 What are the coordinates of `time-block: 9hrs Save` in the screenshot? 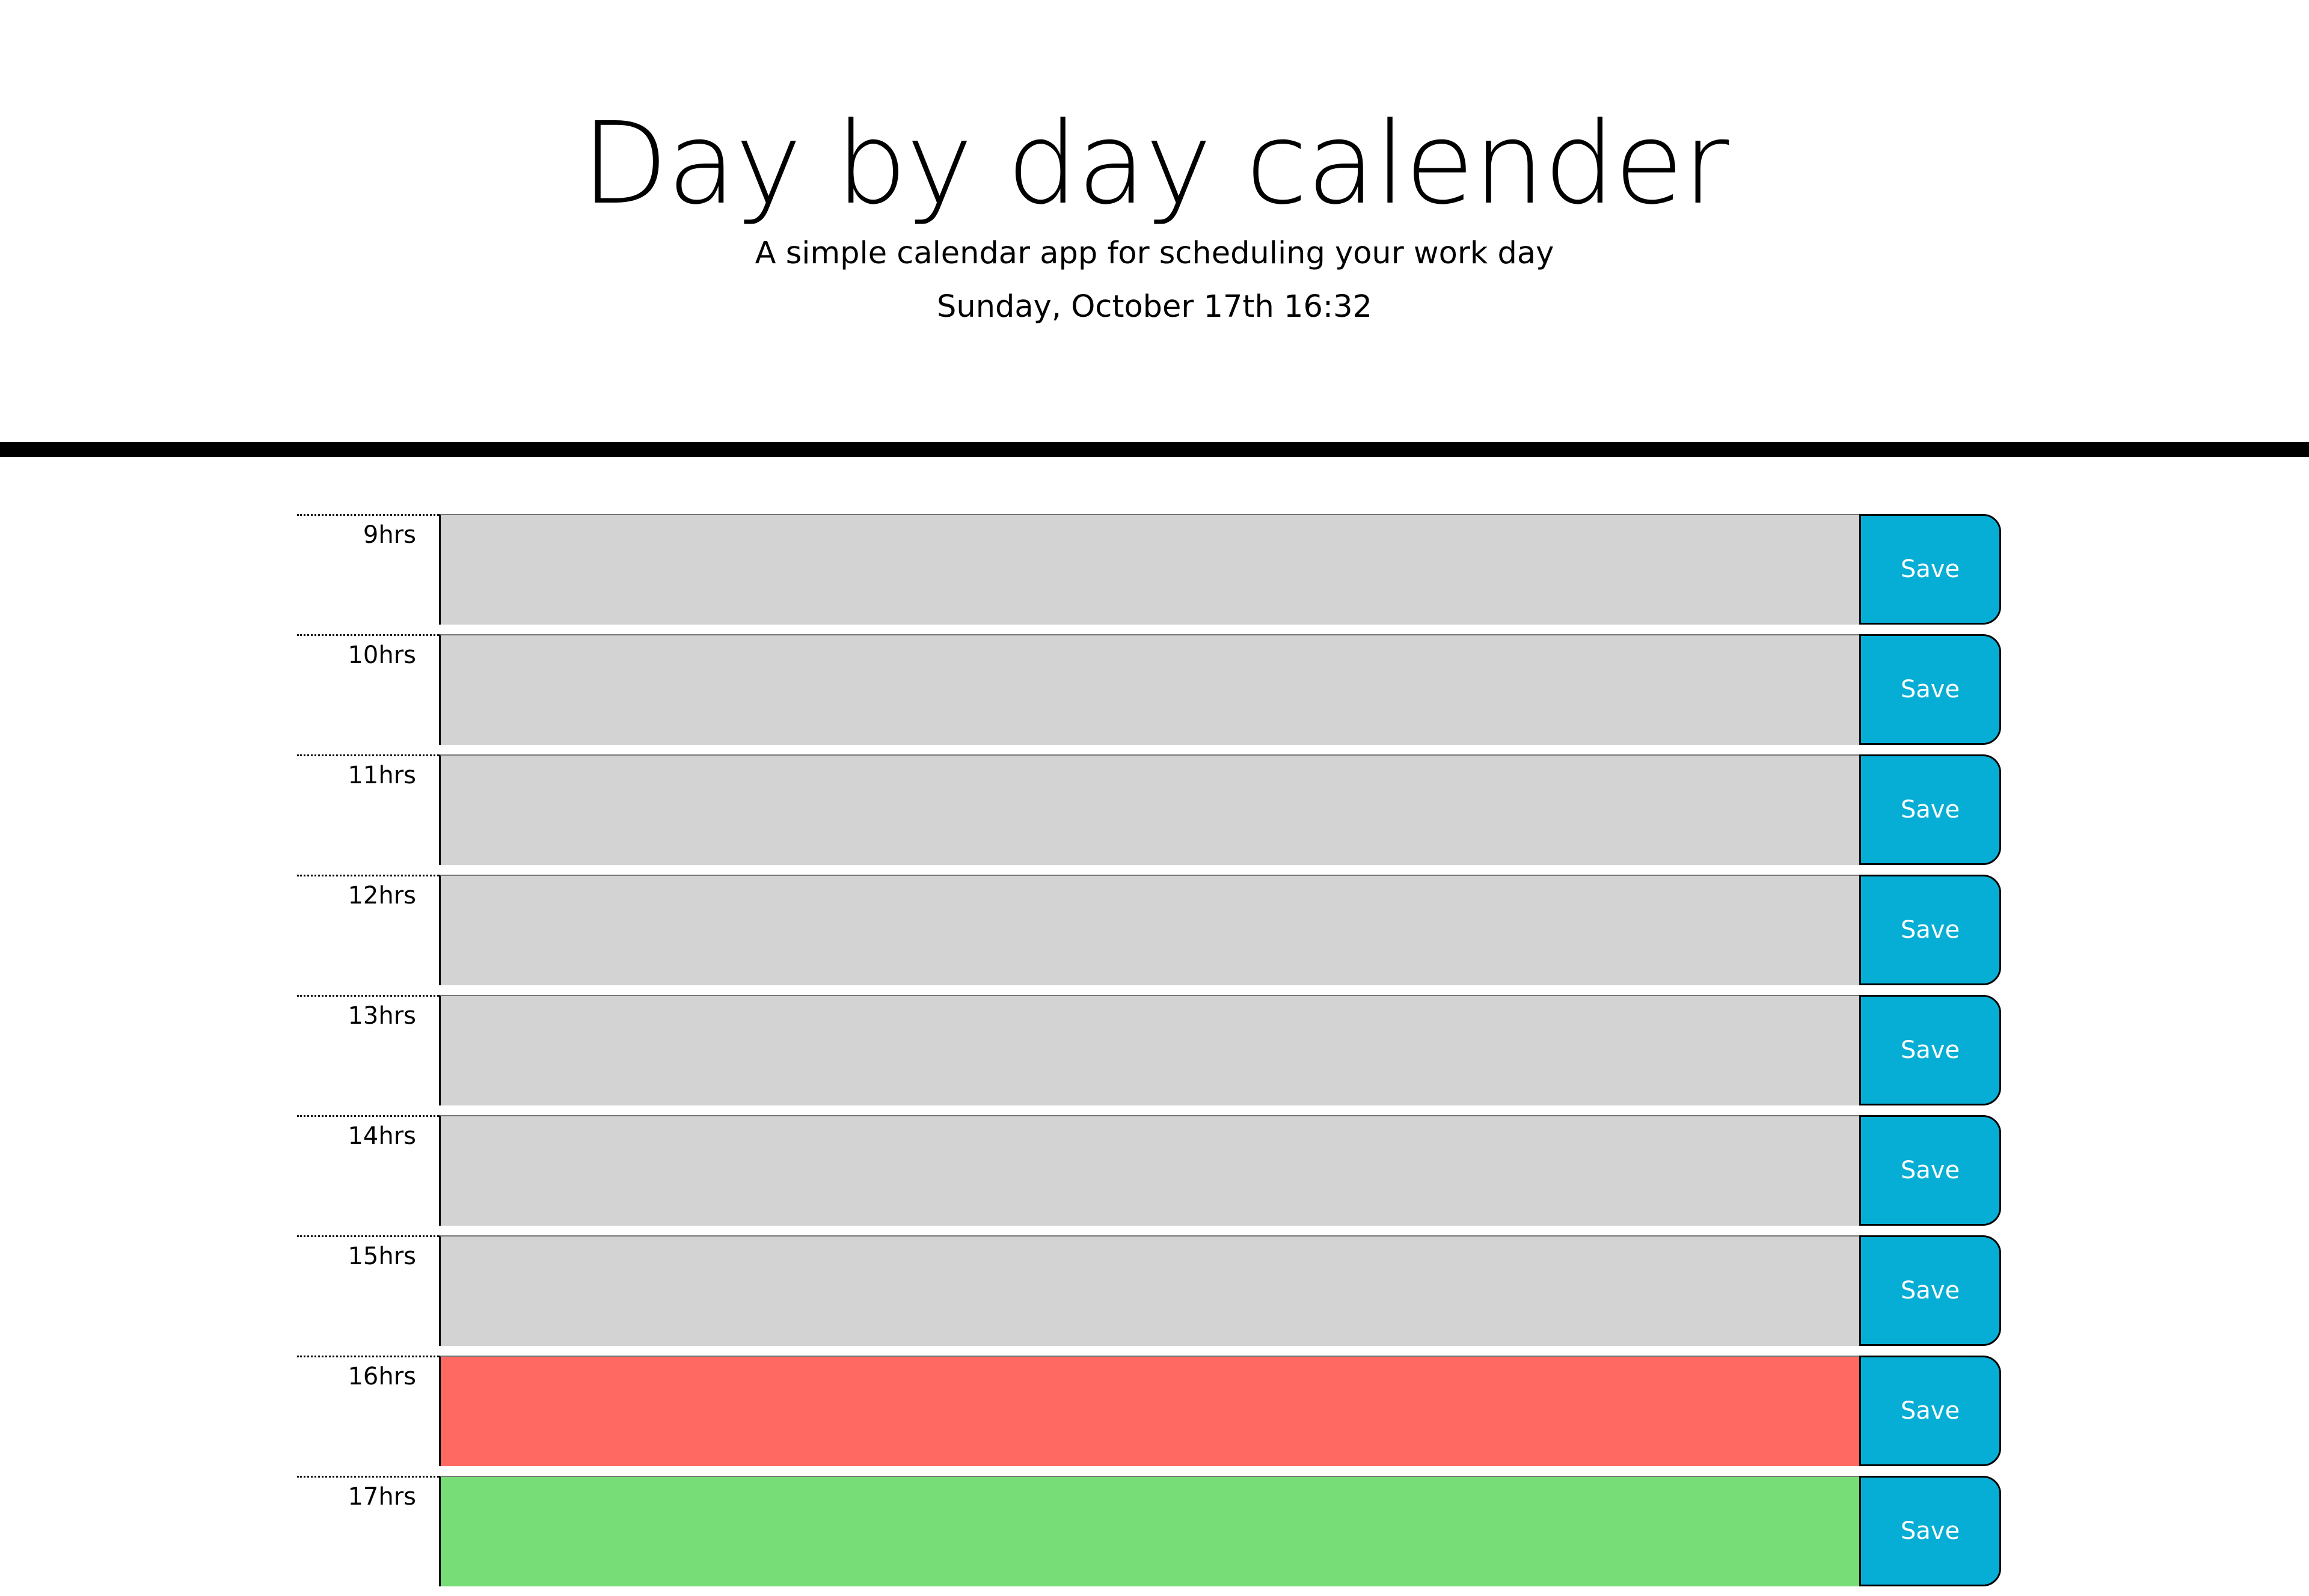 It's located at (1151, 569).